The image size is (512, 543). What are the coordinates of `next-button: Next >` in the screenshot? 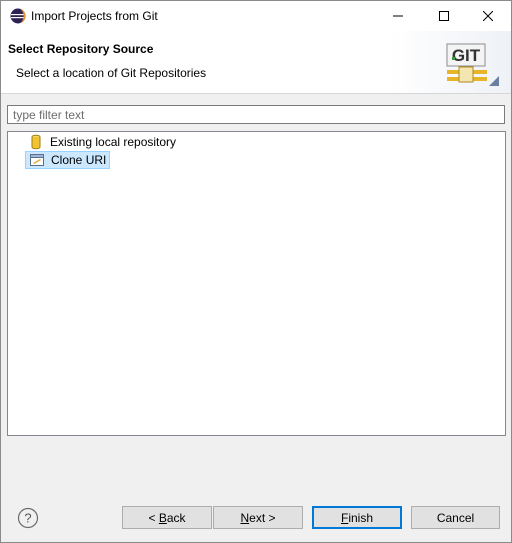 It's located at (258, 517).